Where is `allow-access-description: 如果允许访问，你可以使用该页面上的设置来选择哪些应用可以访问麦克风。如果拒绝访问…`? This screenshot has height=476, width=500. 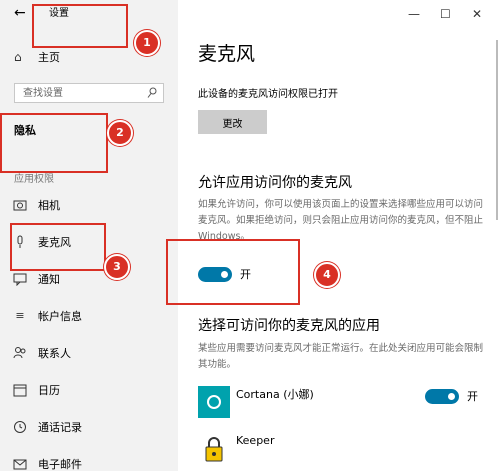 allow-access-description: 如果允许访问，你可以使用该页面上的设置来选择哪些应用可以访问麦克风。如果拒绝访问… is located at coordinates (341, 220).